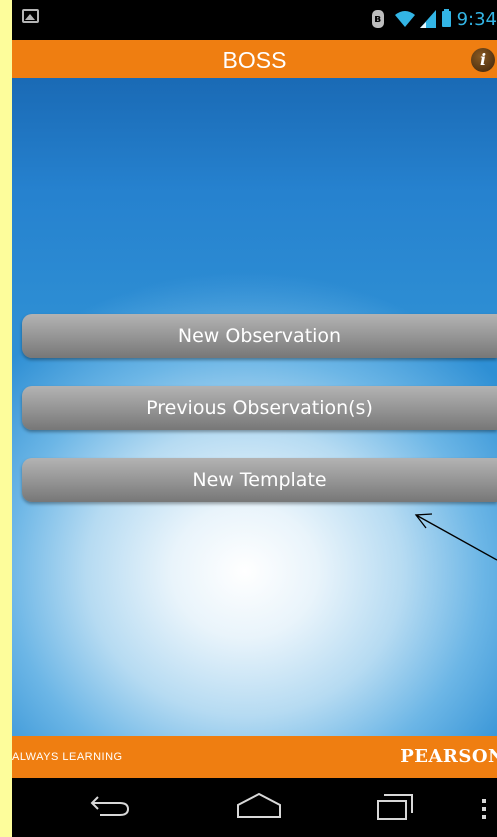 This screenshot has width=497, height=837. Describe the element at coordinates (377, 19) in the screenshot. I see `bluetooth-icon: ʙ` at that location.